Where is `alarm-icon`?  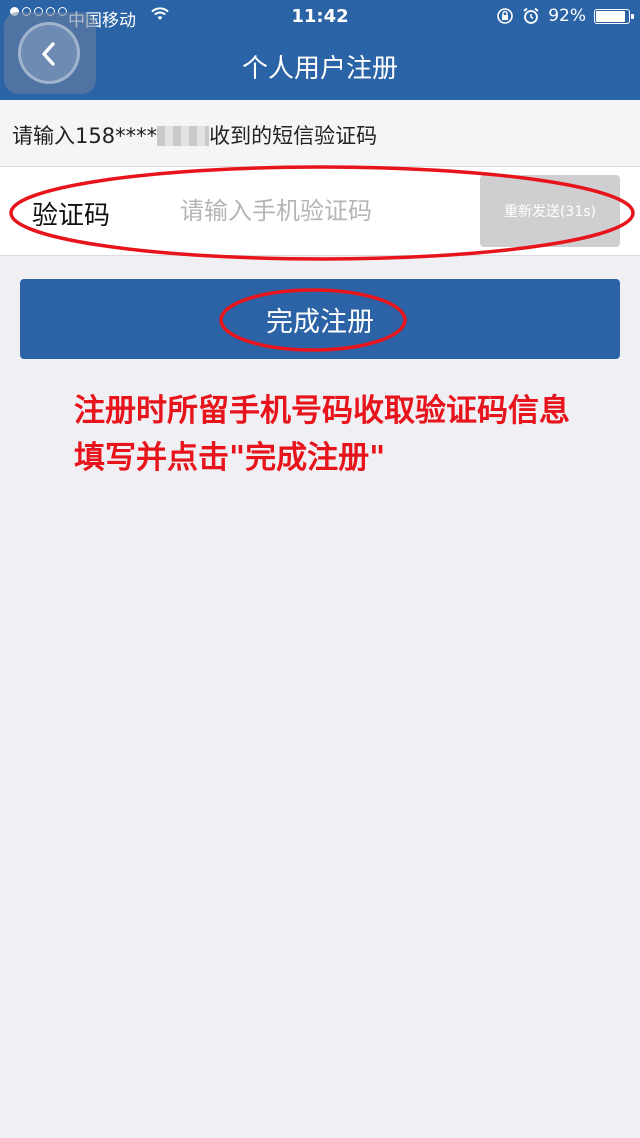
alarm-icon is located at coordinates (531, 15).